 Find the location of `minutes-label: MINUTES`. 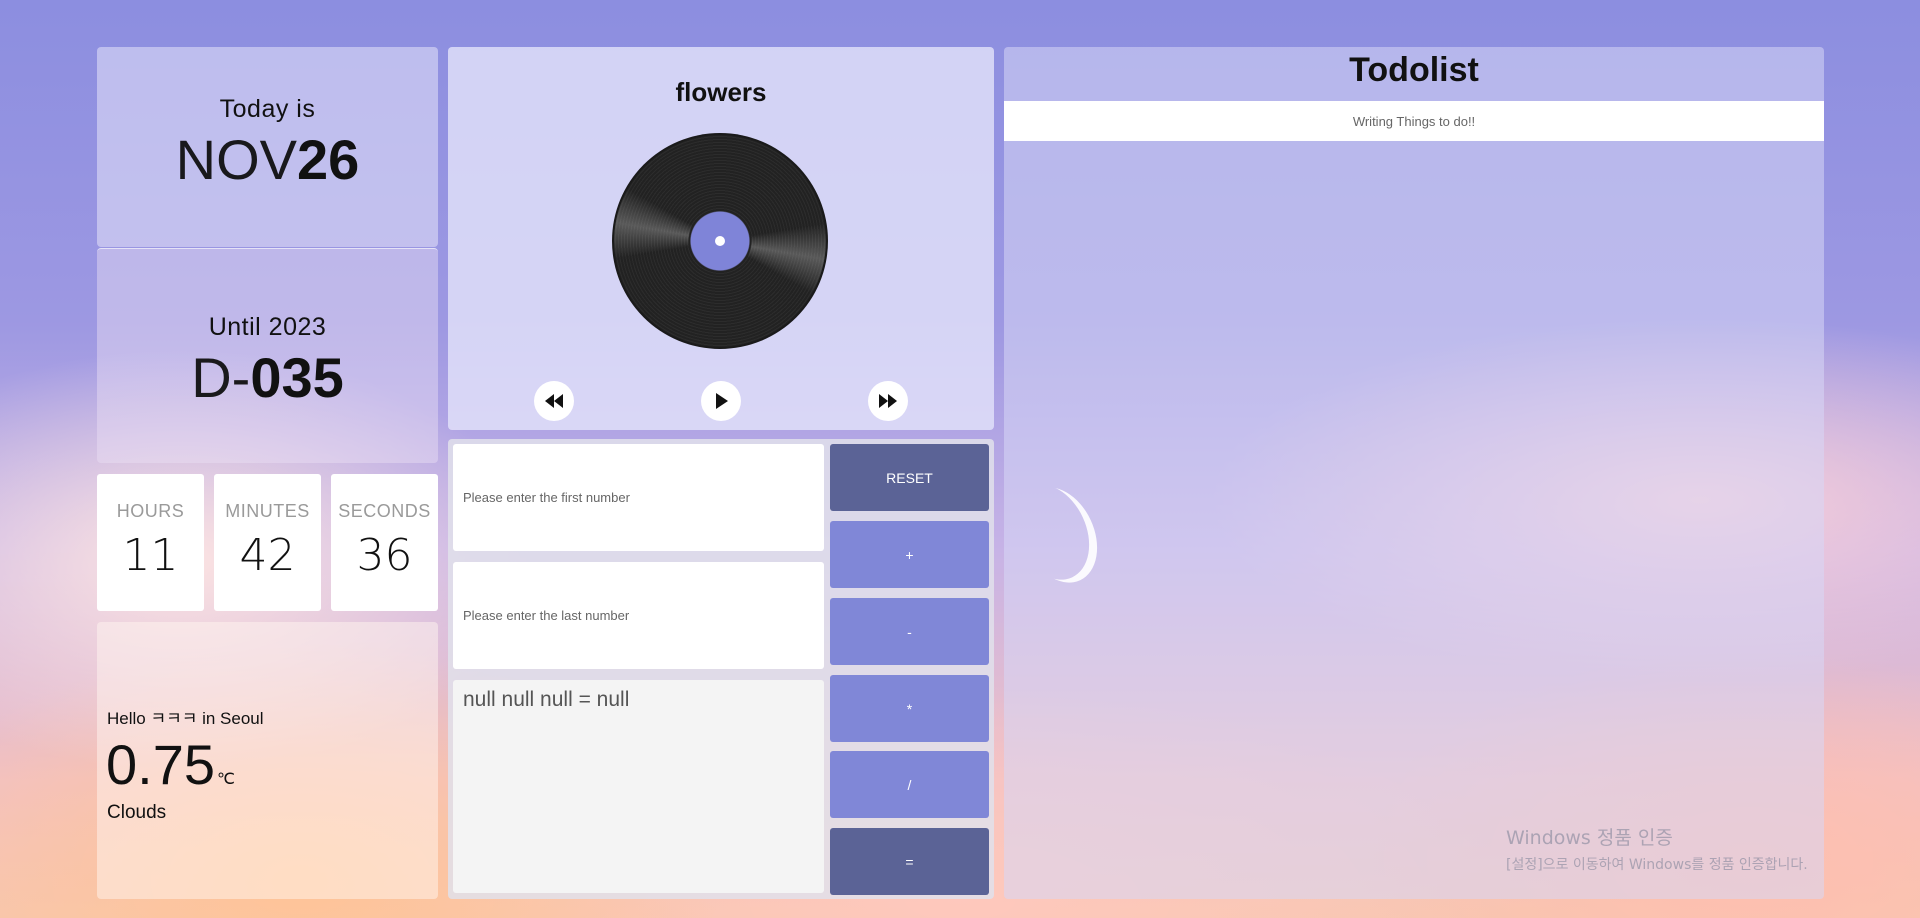

minutes-label: MINUTES is located at coordinates (267, 511).